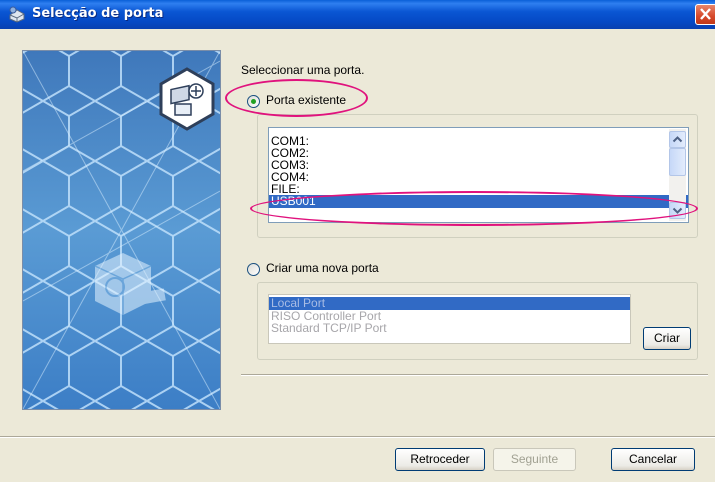 This screenshot has height=482, width=715. Describe the element at coordinates (478, 189) in the screenshot. I see `list-item: FILE:` at that location.